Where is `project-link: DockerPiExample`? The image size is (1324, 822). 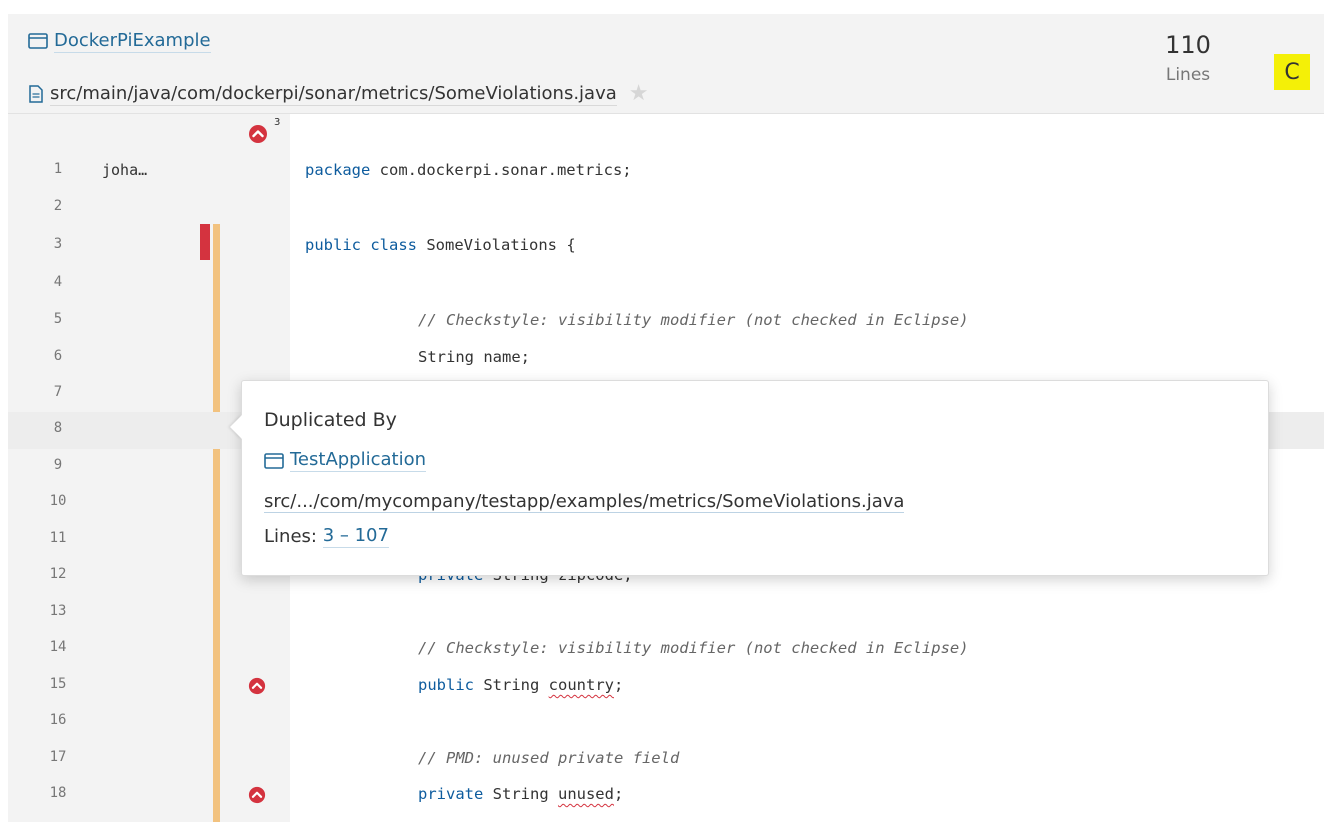
project-link: DockerPiExample is located at coordinates (132, 41).